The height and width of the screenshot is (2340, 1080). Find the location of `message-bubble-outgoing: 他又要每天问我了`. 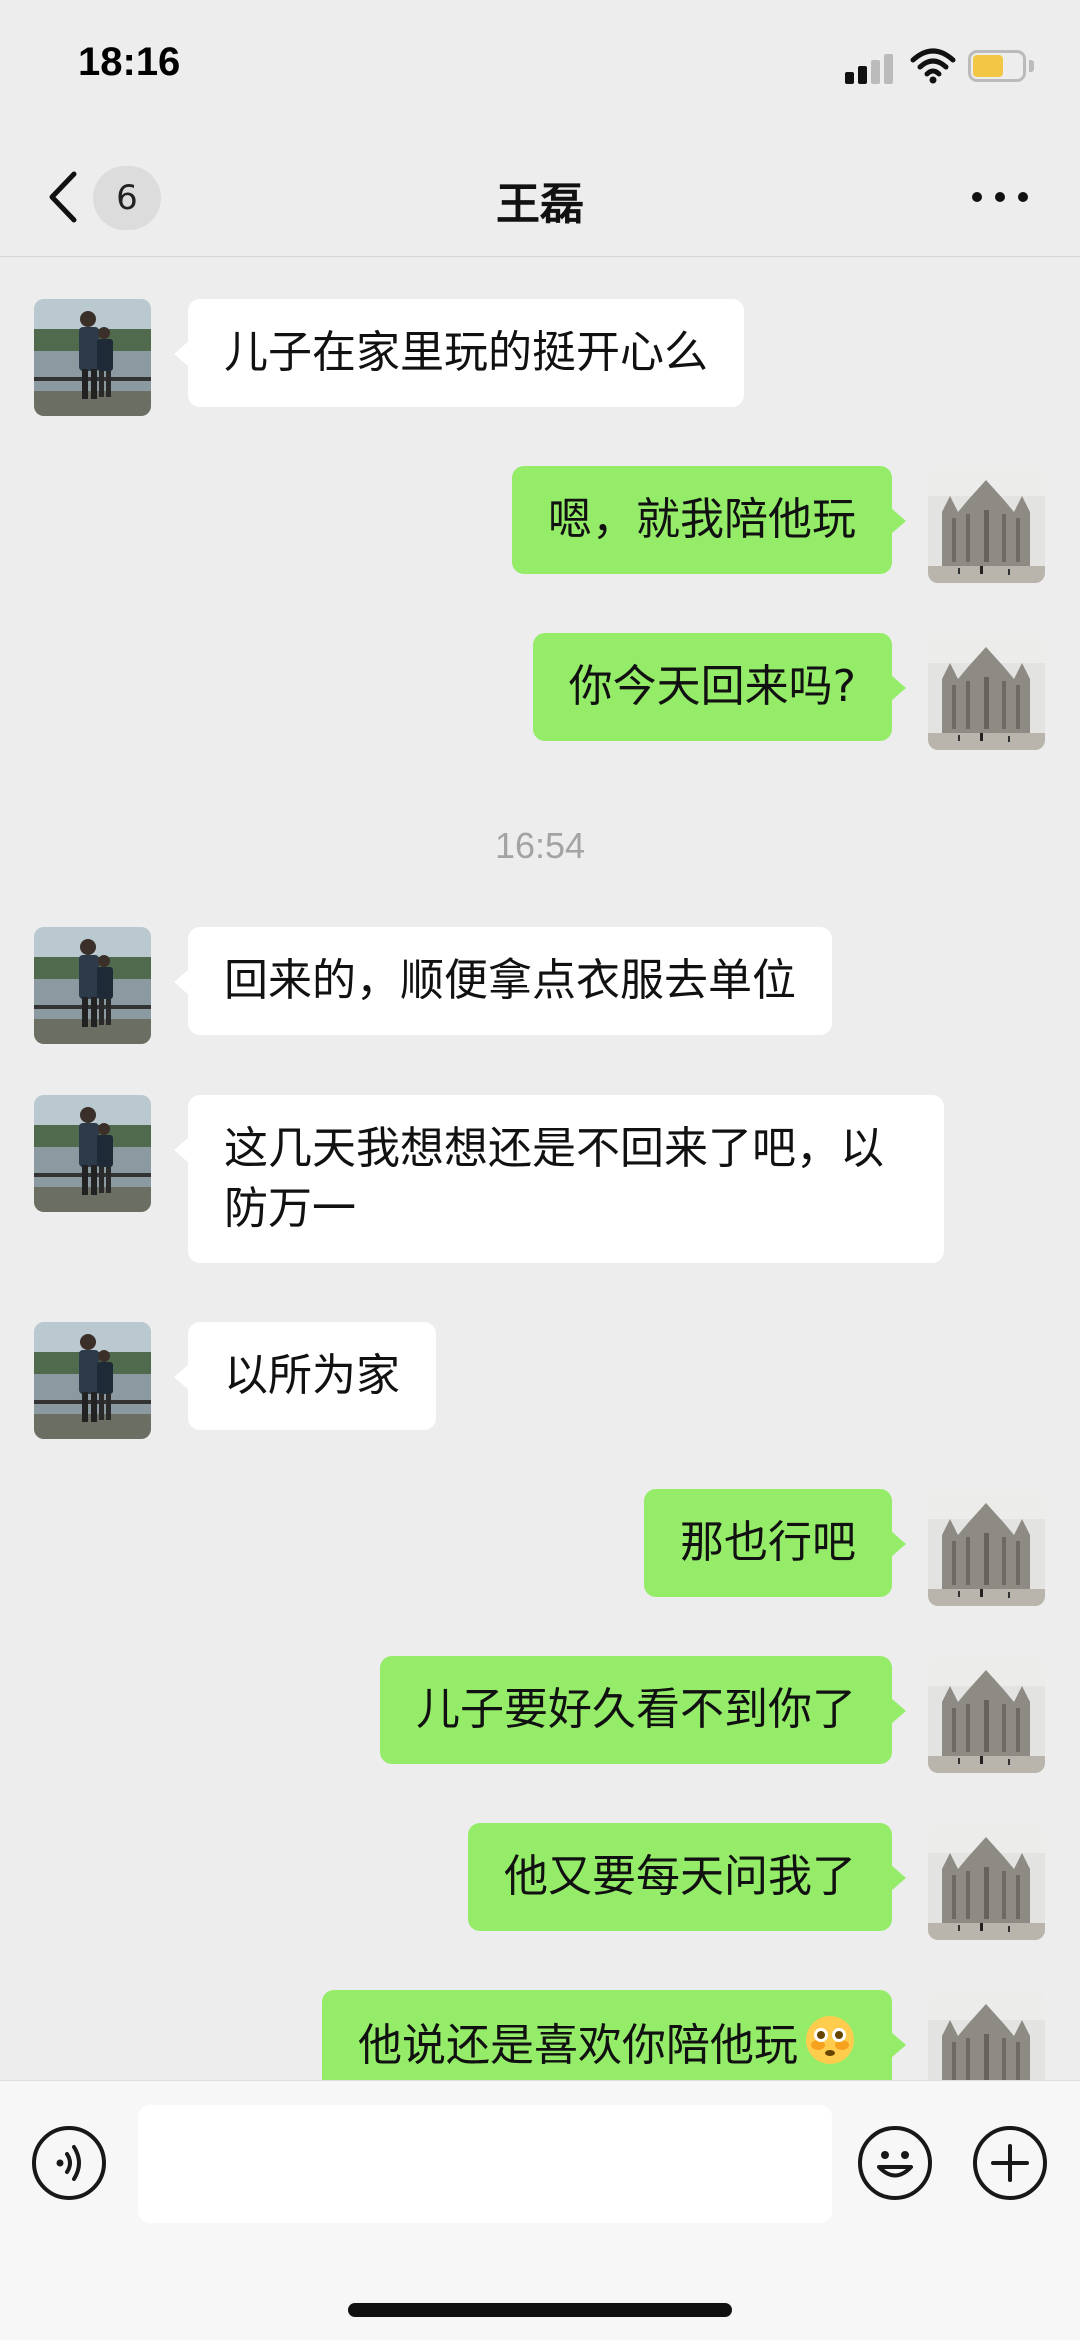

message-bubble-outgoing: 他又要每天问我了 is located at coordinates (687, 1877).